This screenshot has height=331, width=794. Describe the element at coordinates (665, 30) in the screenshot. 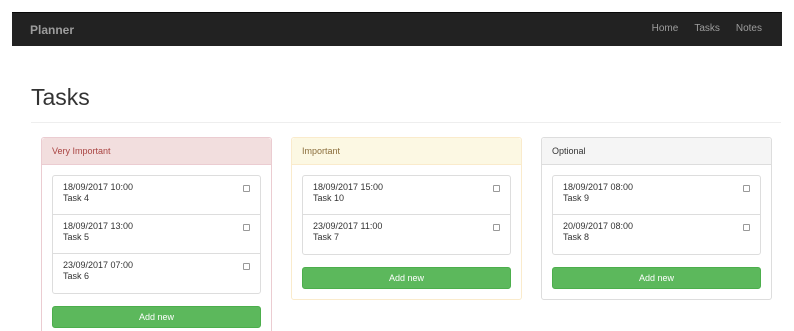

I see `nav-link-home: Home` at that location.